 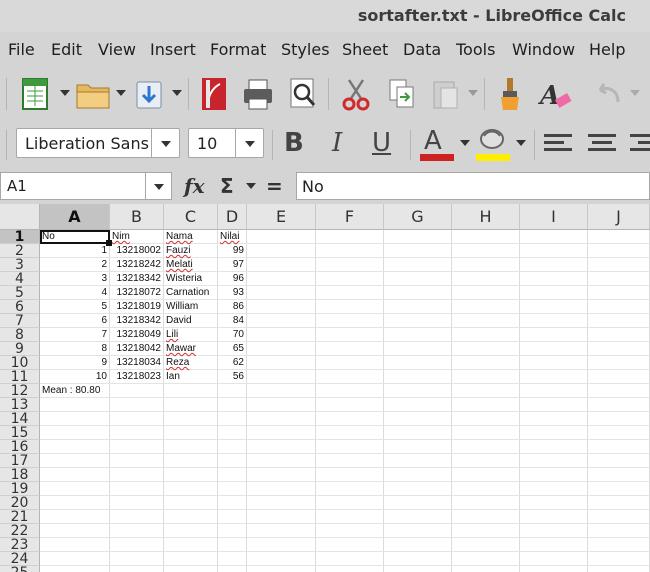 What do you see at coordinates (173, 49) in the screenshot?
I see `menu-insert: Insert` at bounding box center [173, 49].